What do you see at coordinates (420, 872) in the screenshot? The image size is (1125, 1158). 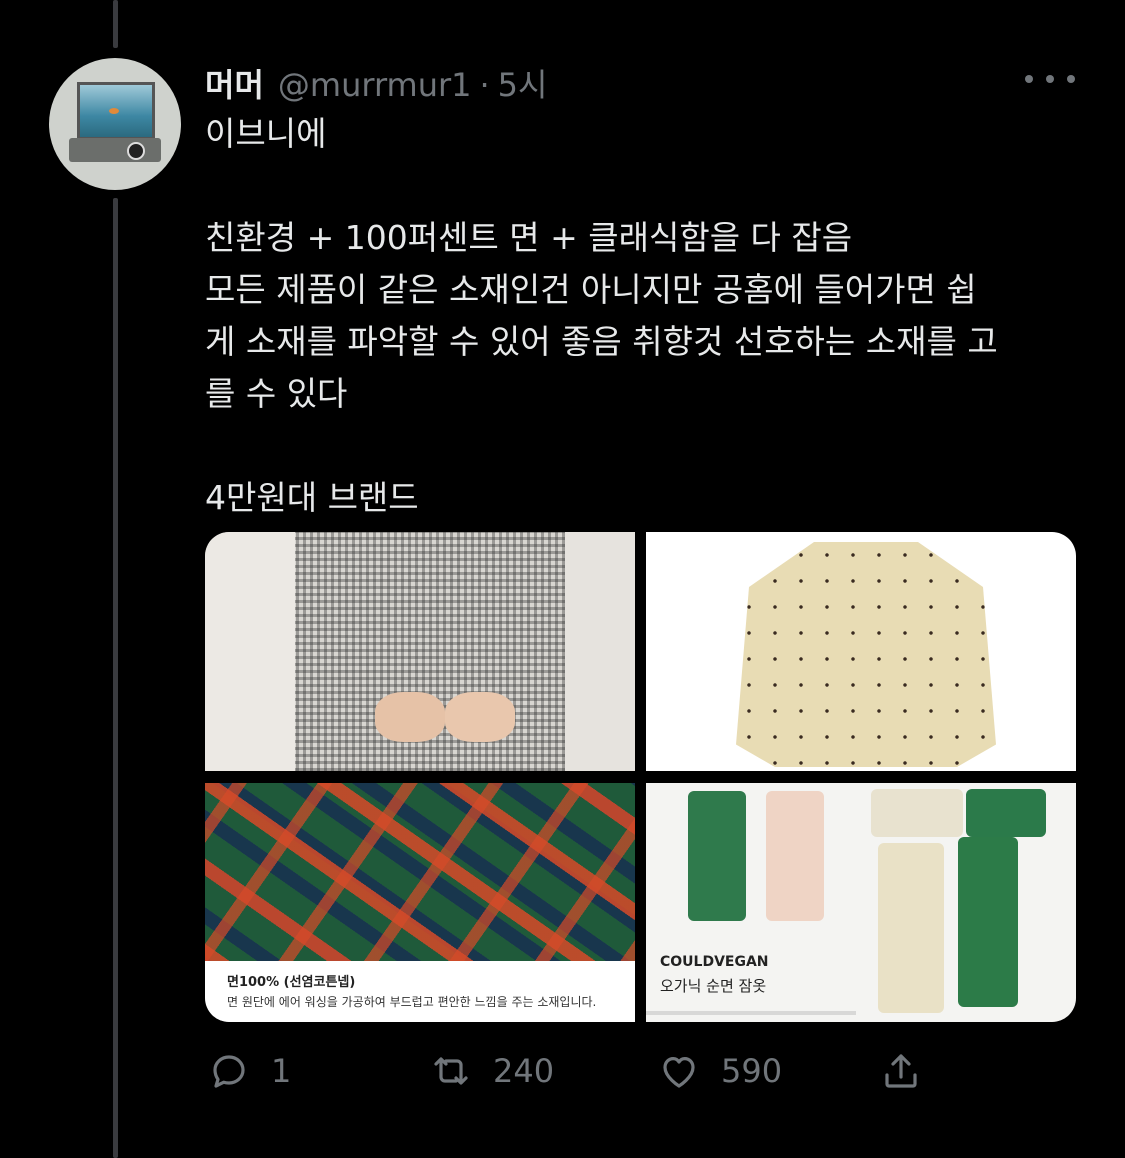 I see `photo-plaid` at bounding box center [420, 872].